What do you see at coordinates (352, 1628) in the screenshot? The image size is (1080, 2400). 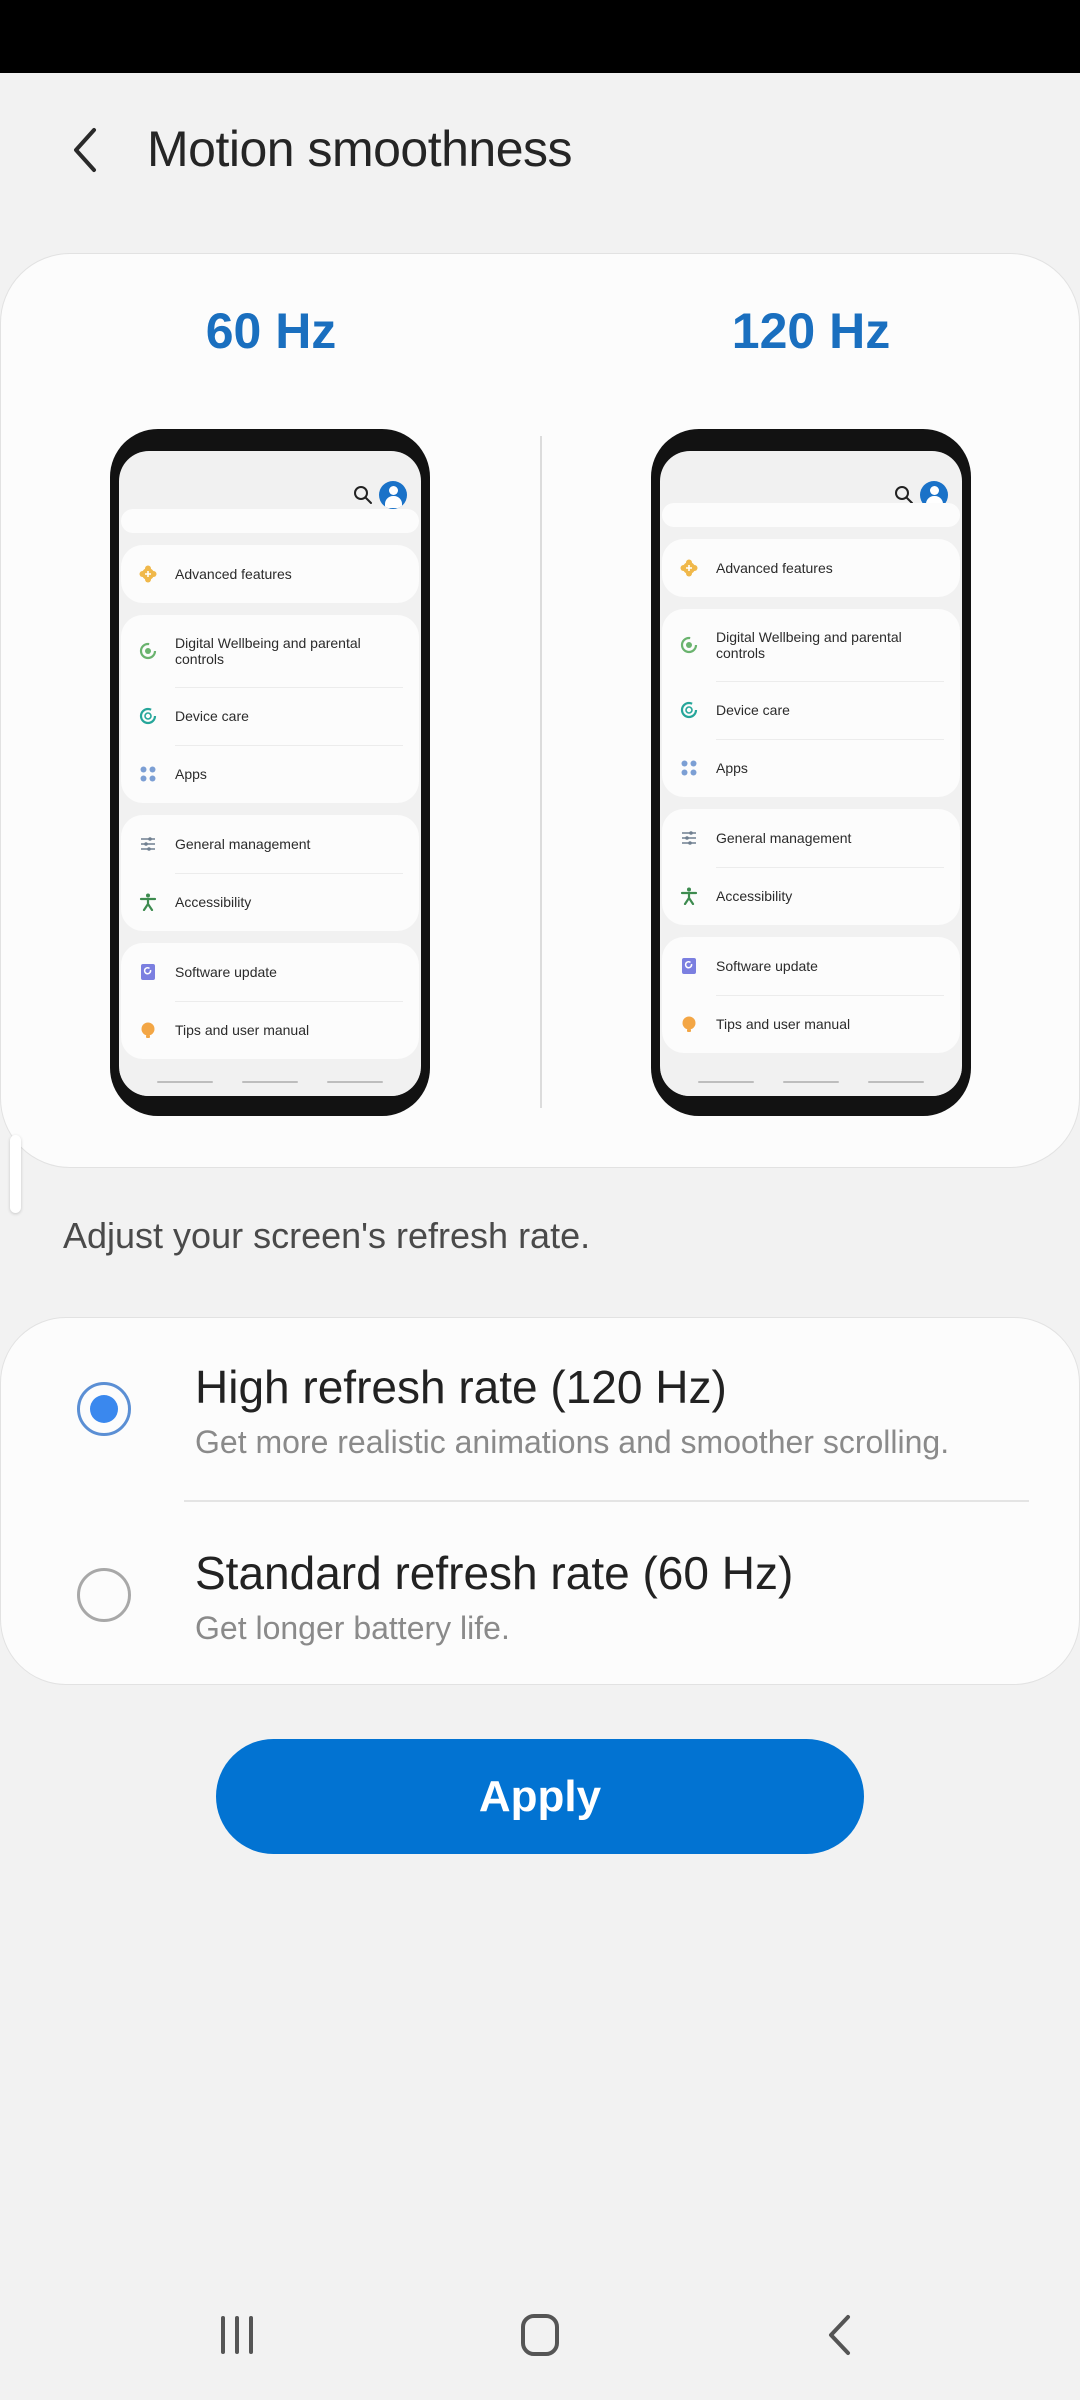 I see `option-subtitle: Get longer battery life.` at bounding box center [352, 1628].